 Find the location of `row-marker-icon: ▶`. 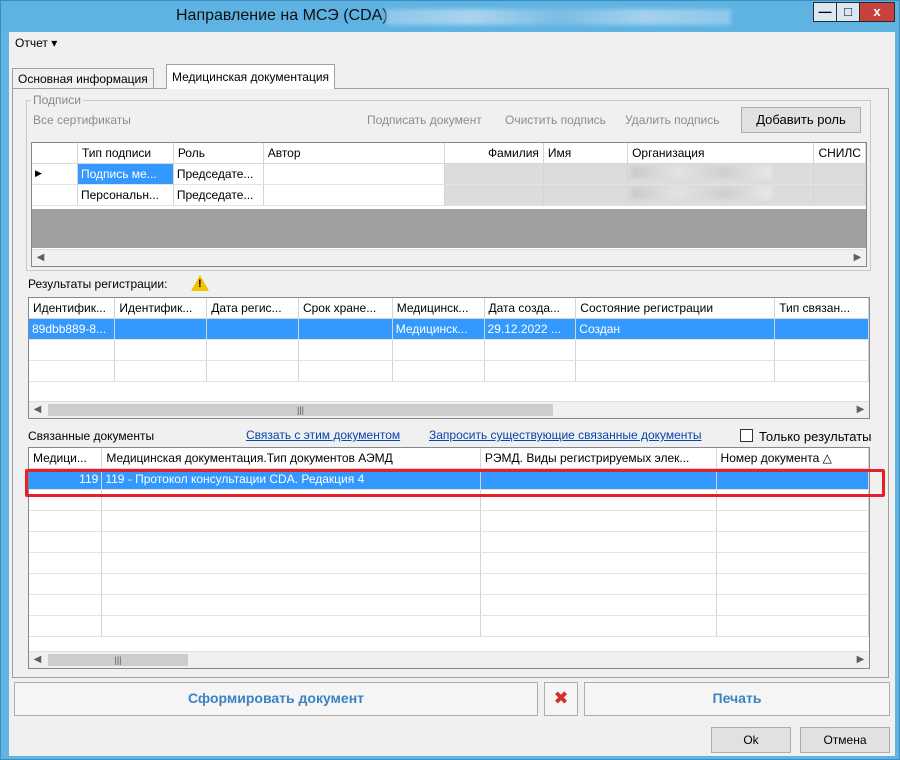

row-marker-icon: ▶ is located at coordinates (55, 174).